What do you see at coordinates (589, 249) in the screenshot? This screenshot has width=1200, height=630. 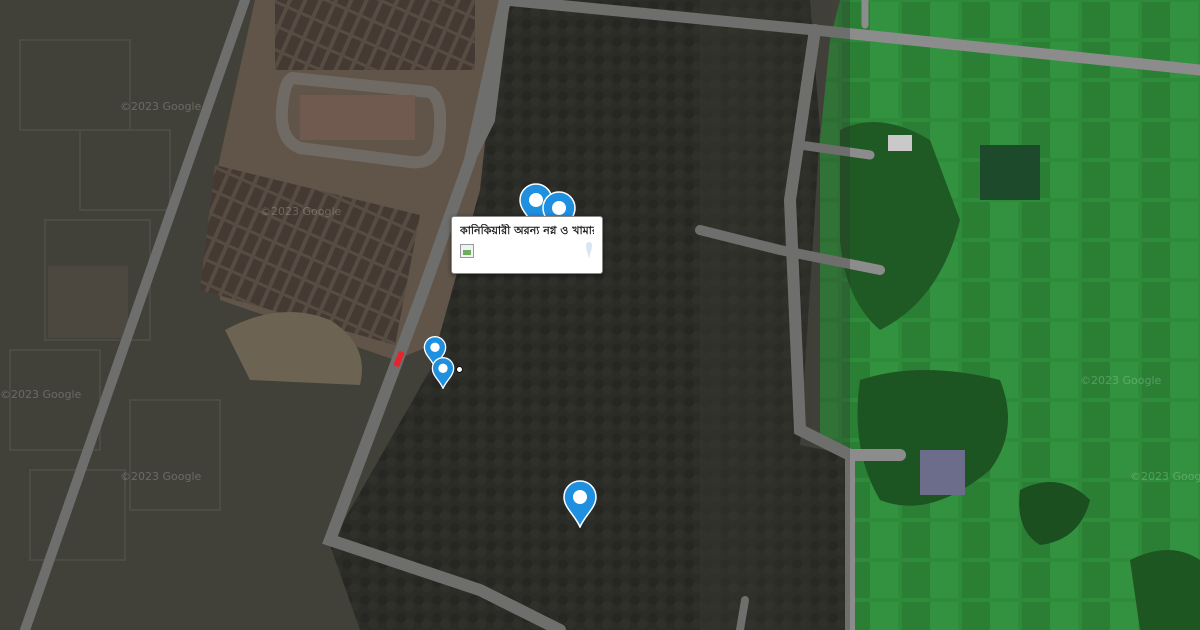 I see `popup-pin-icon` at bounding box center [589, 249].